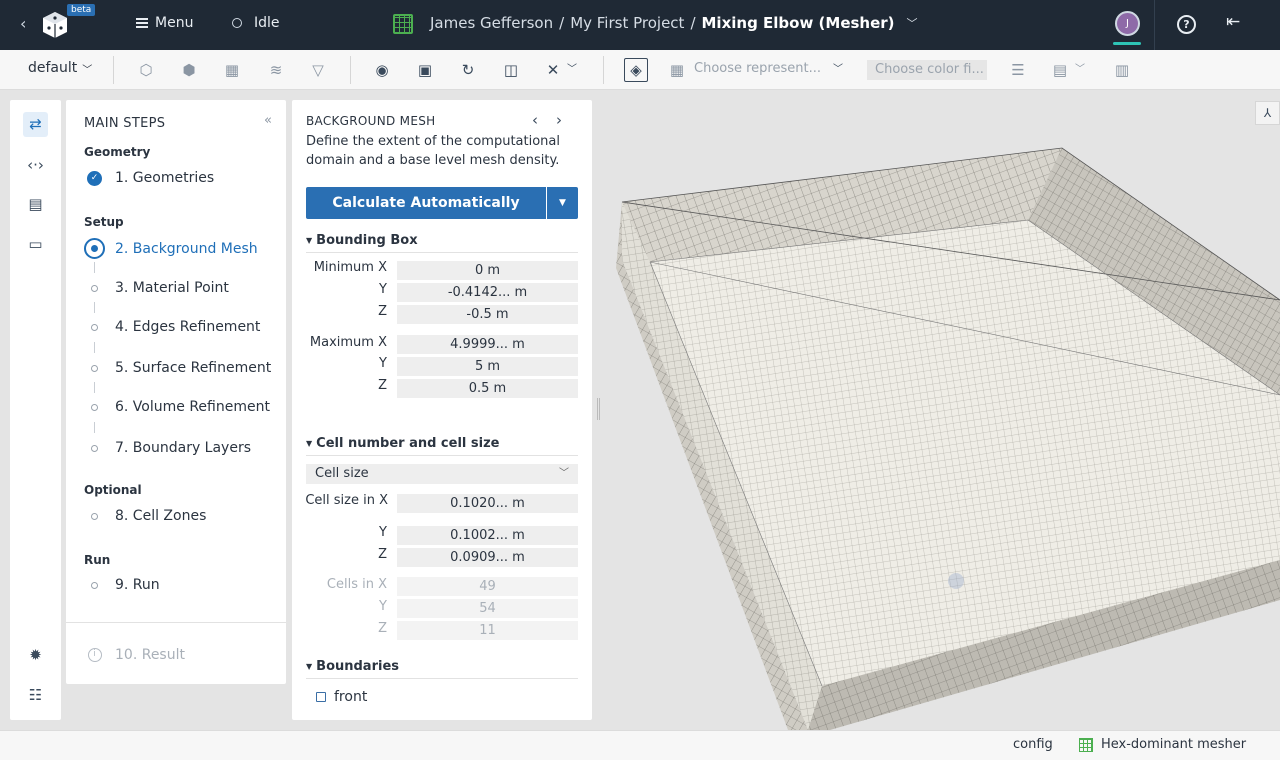 Image resolution: width=1280 pixels, height=760 pixels. I want to click on step-label: 7. Boundary Layers, so click(183, 448).